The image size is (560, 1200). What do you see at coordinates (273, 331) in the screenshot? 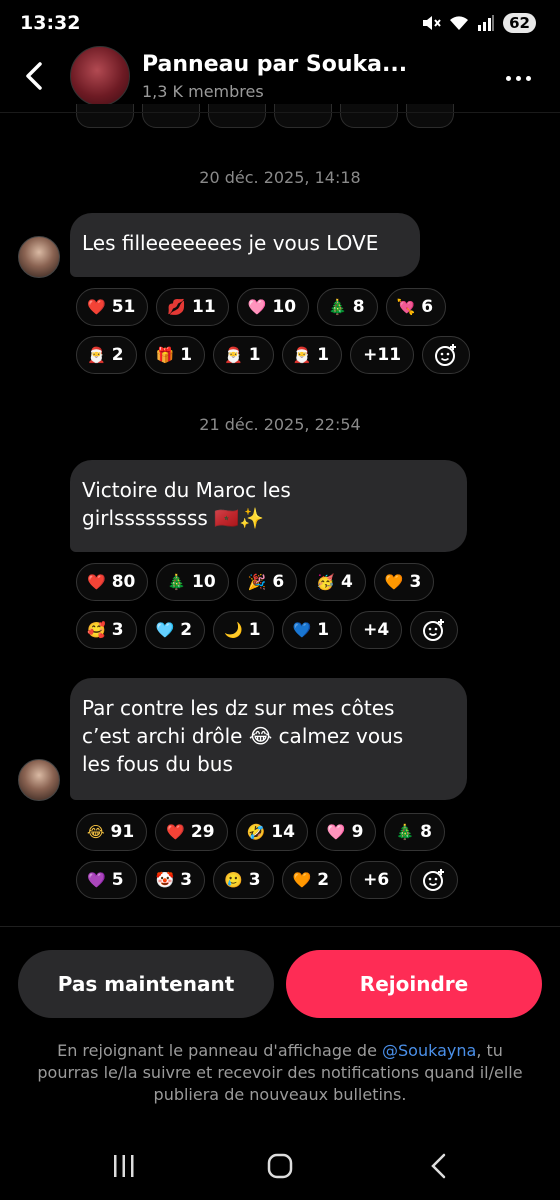
I see `reactions-message-1: ❤️ 51 💋 11 🩷 10 🎄 8 💘 6 🎅 2 🎁 1 🎅 1 🎅 1 +11` at bounding box center [273, 331].